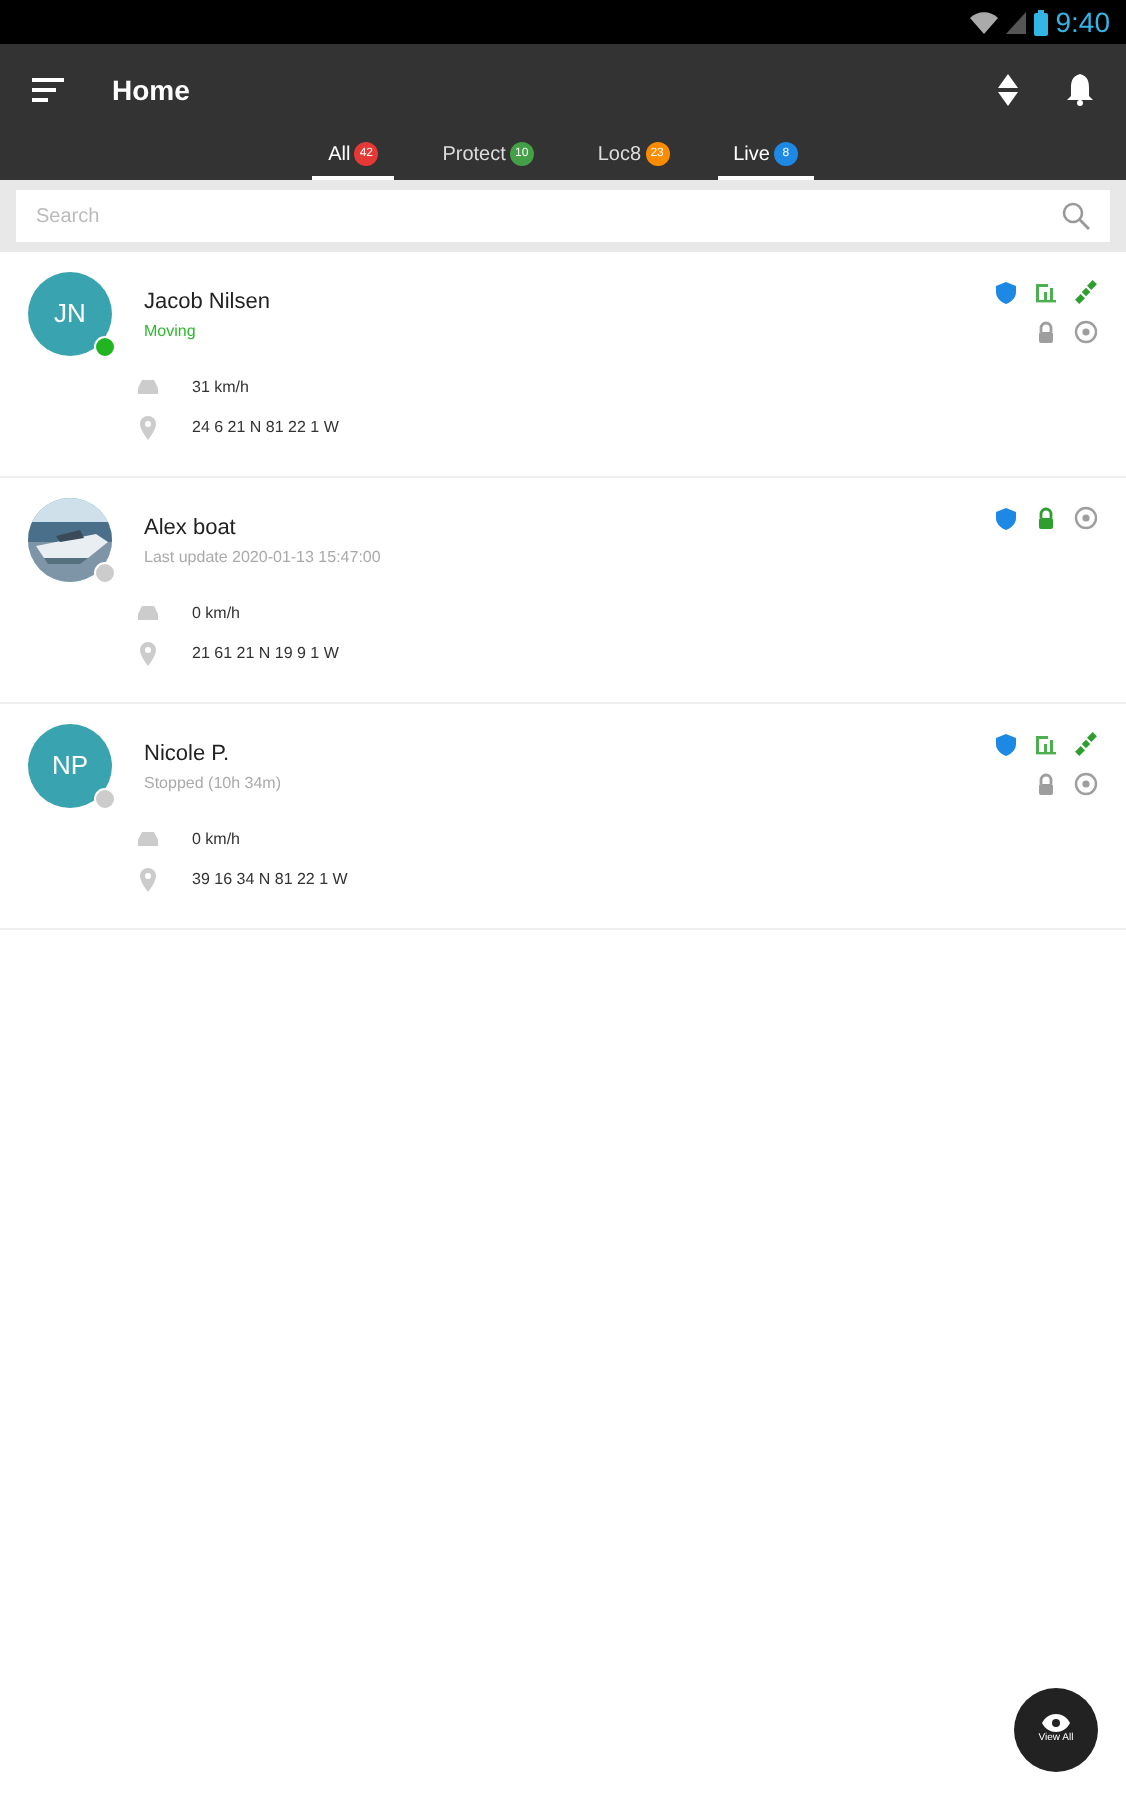 This screenshot has height=1800, width=1126. What do you see at coordinates (1040, 22) in the screenshot?
I see `battery-icon` at bounding box center [1040, 22].